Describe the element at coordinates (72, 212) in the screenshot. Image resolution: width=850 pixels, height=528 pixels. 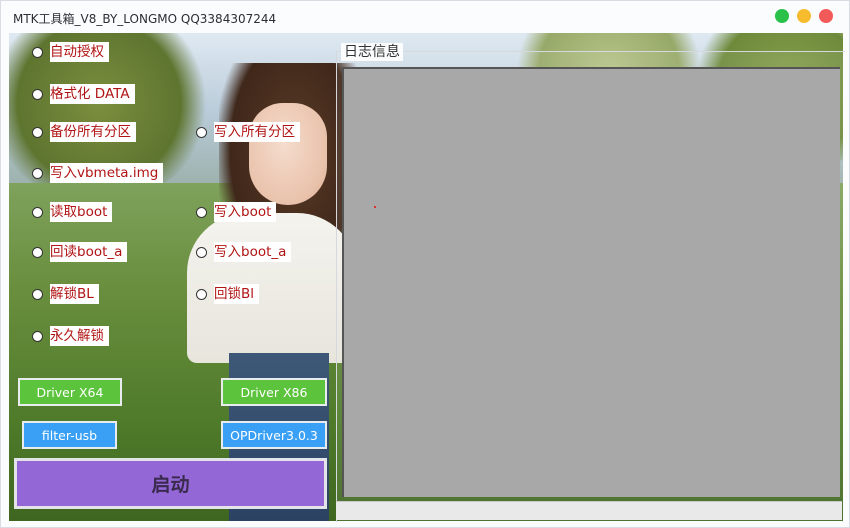
I see `option-read-boot: 读取boot` at that location.